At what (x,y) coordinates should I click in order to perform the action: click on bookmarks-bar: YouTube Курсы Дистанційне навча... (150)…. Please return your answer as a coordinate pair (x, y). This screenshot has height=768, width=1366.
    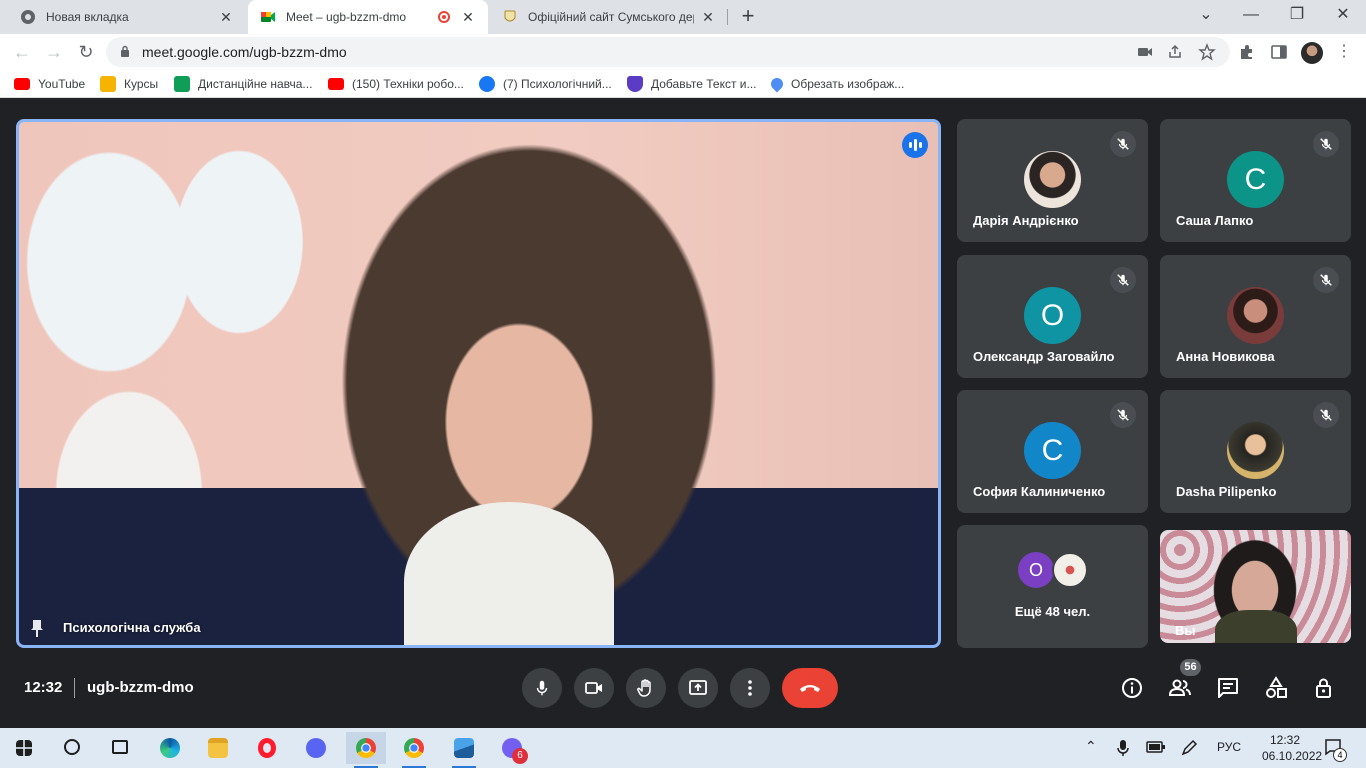
    Looking at the image, I should click on (683, 84).